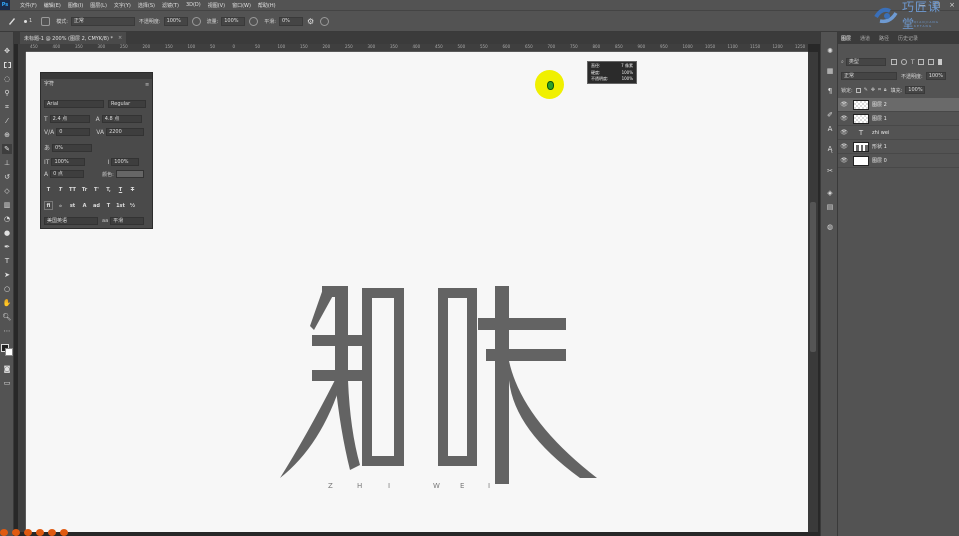 The width and height of the screenshot is (959, 536). Describe the element at coordinates (290, 21) in the screenshot. I see `smoothing-field: 0%` at that location.